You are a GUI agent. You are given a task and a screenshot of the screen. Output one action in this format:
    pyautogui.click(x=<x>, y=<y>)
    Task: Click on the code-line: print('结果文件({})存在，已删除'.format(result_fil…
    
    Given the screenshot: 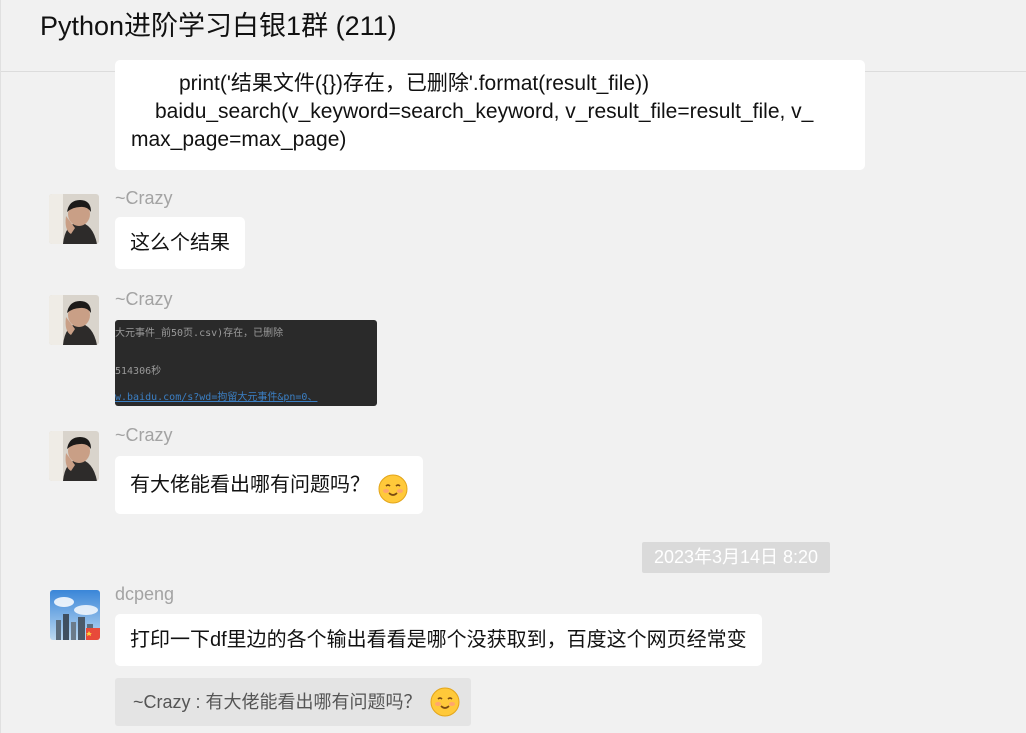 What is the action you would take?
    pyautogui.click(x=414, y=83)
    